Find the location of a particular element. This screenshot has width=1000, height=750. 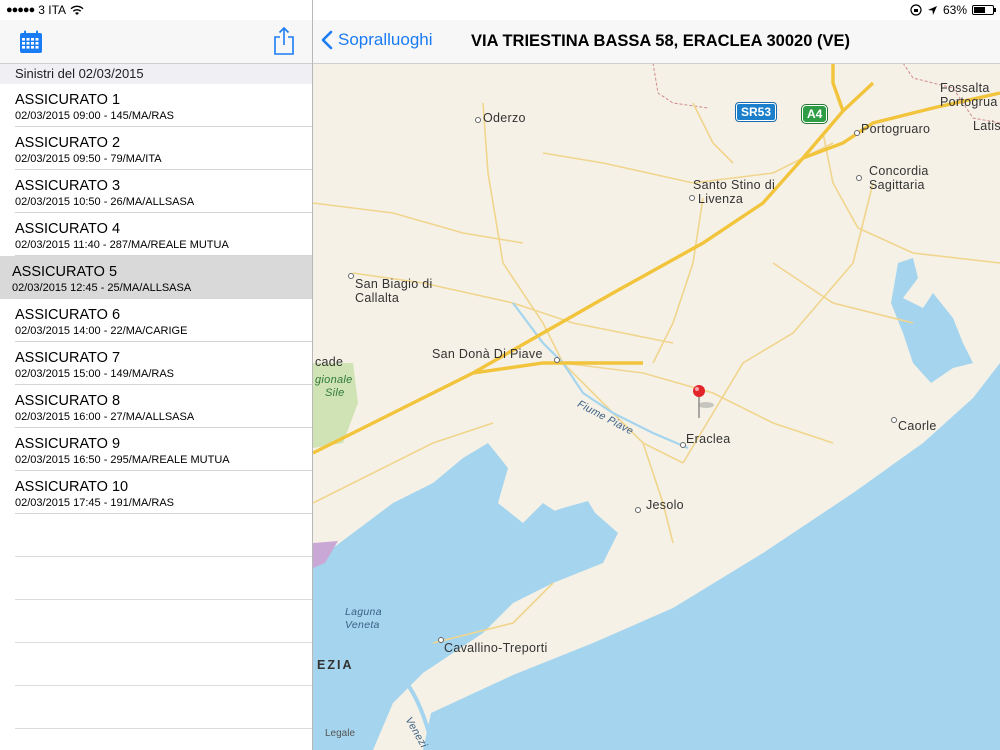

battery-fill is located at coordinates (980, 10).